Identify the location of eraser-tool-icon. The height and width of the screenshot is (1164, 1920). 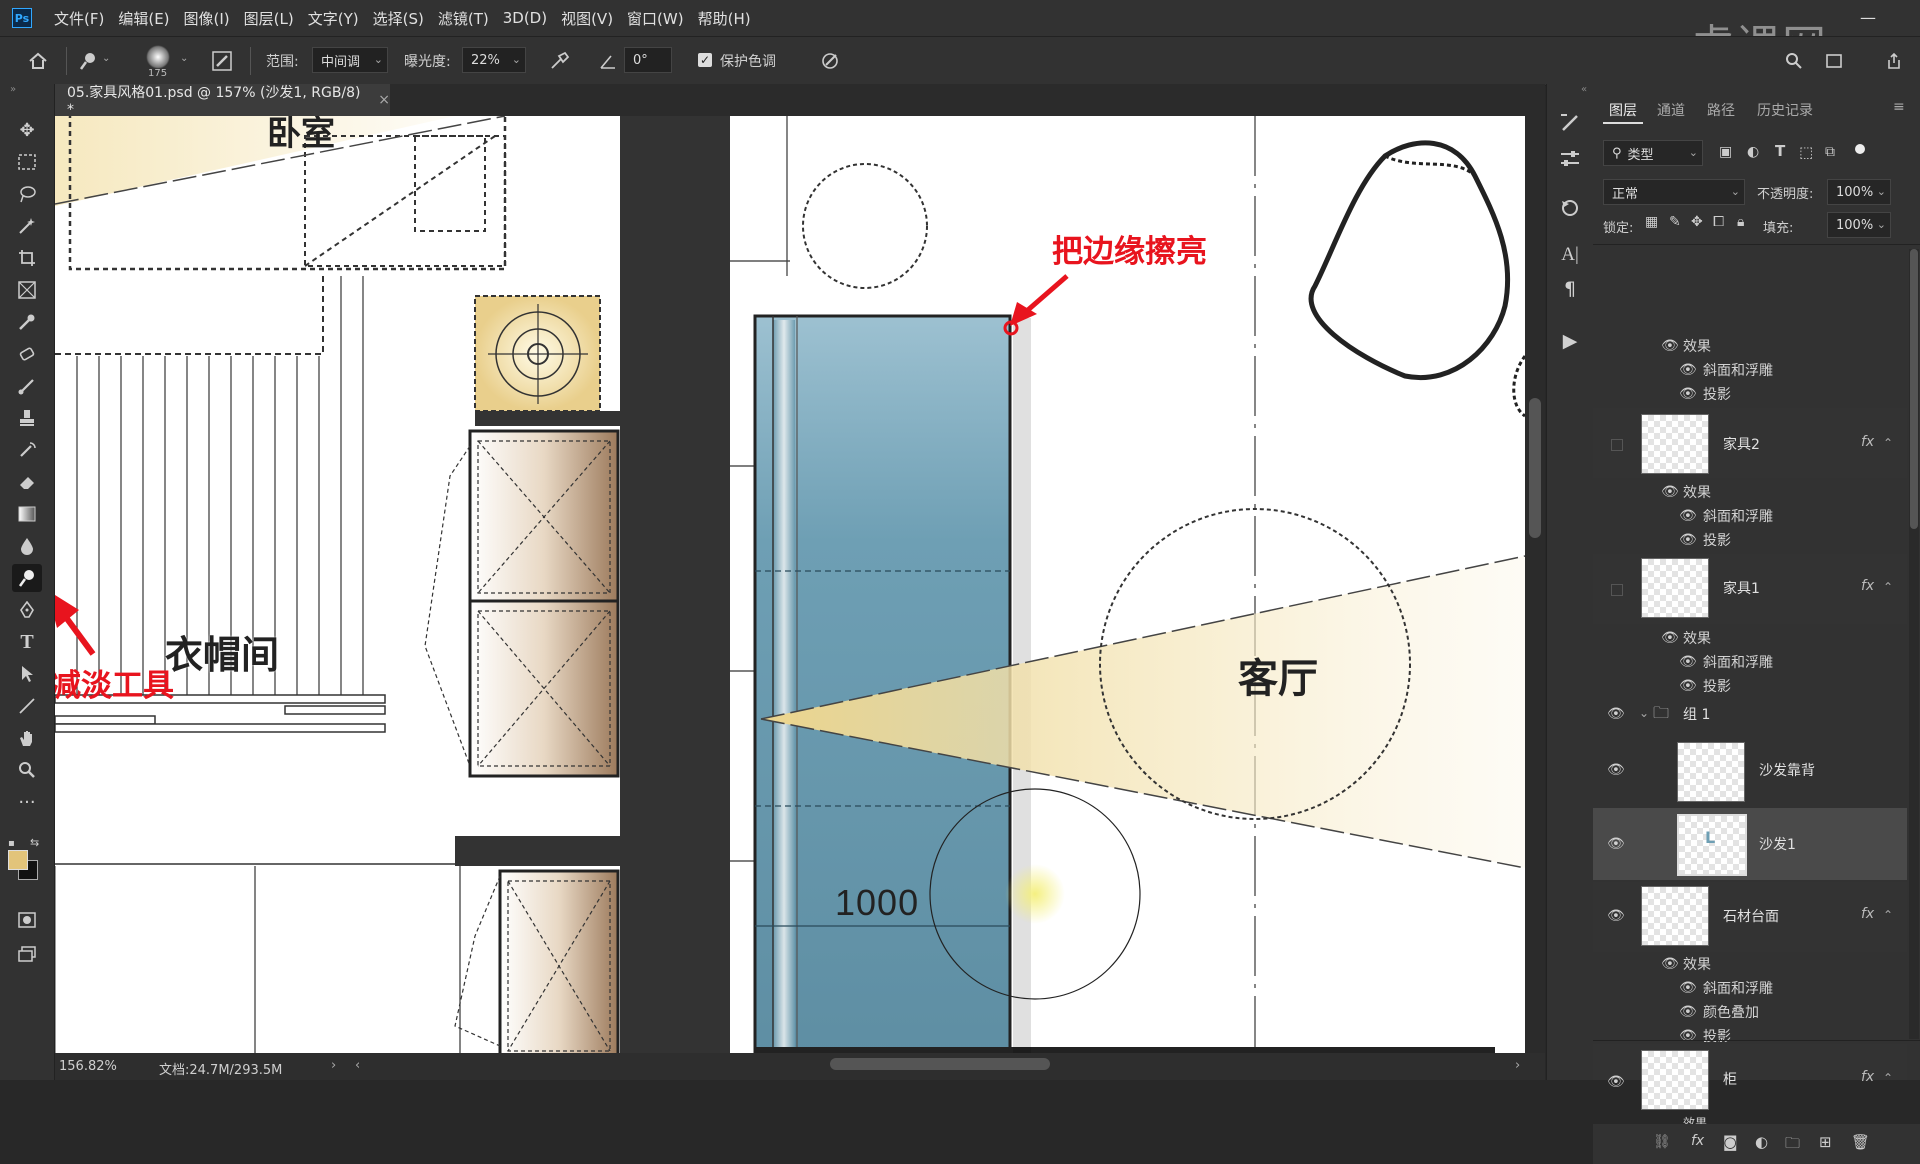
(27, 482).